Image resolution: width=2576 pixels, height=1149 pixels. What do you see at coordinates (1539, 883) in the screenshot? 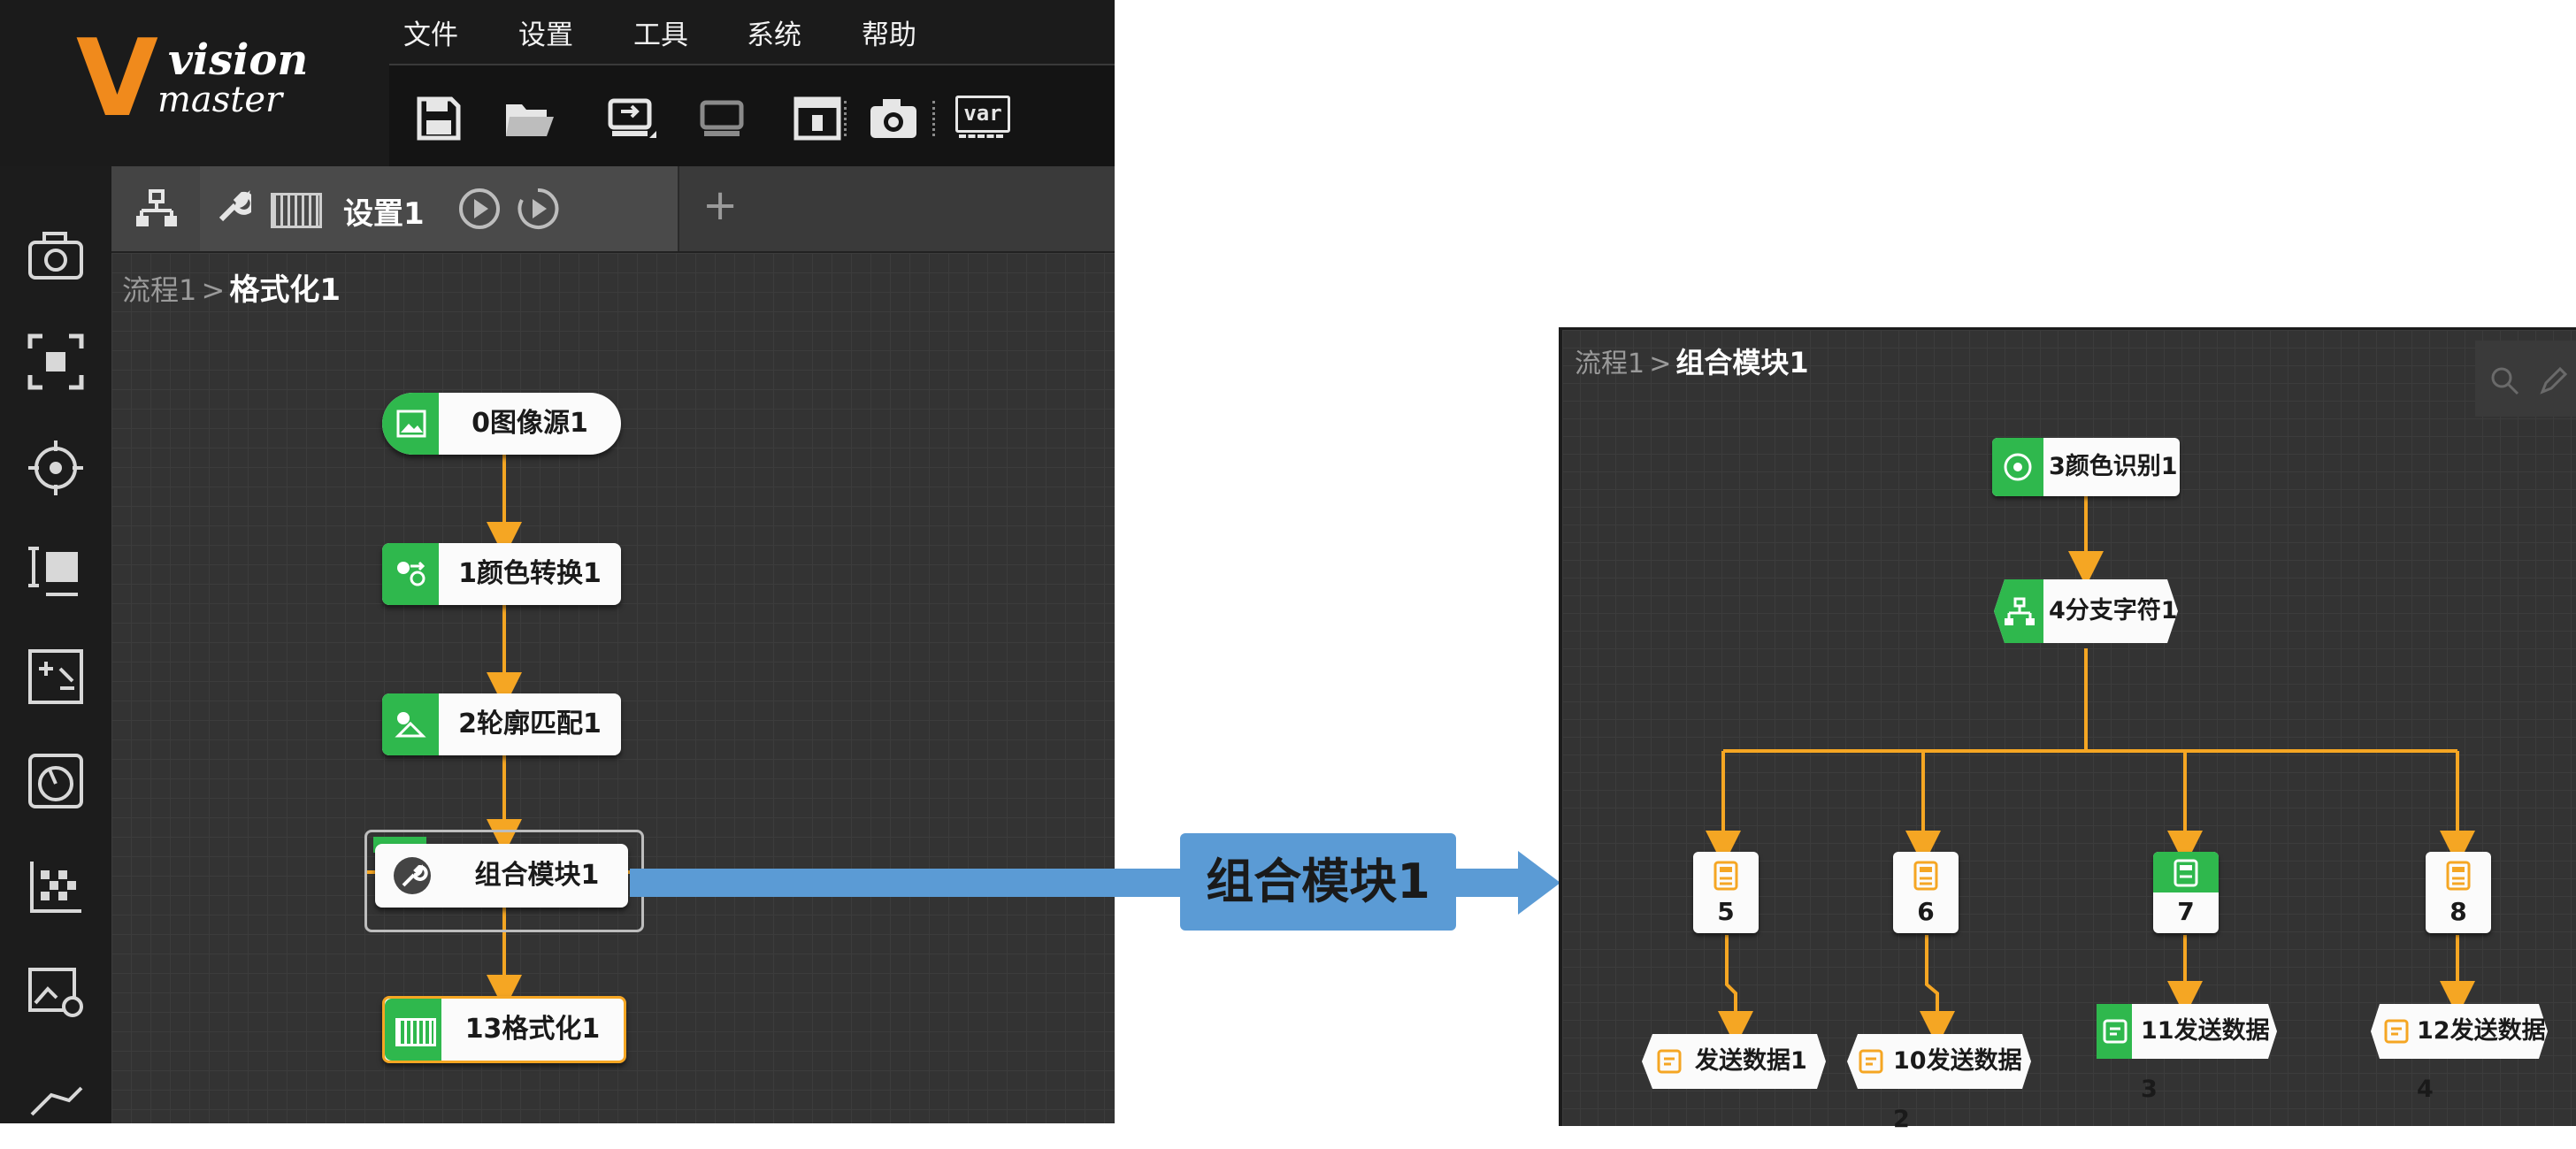
I see `callout-arrow-head` at bounding box center [1539, 883].